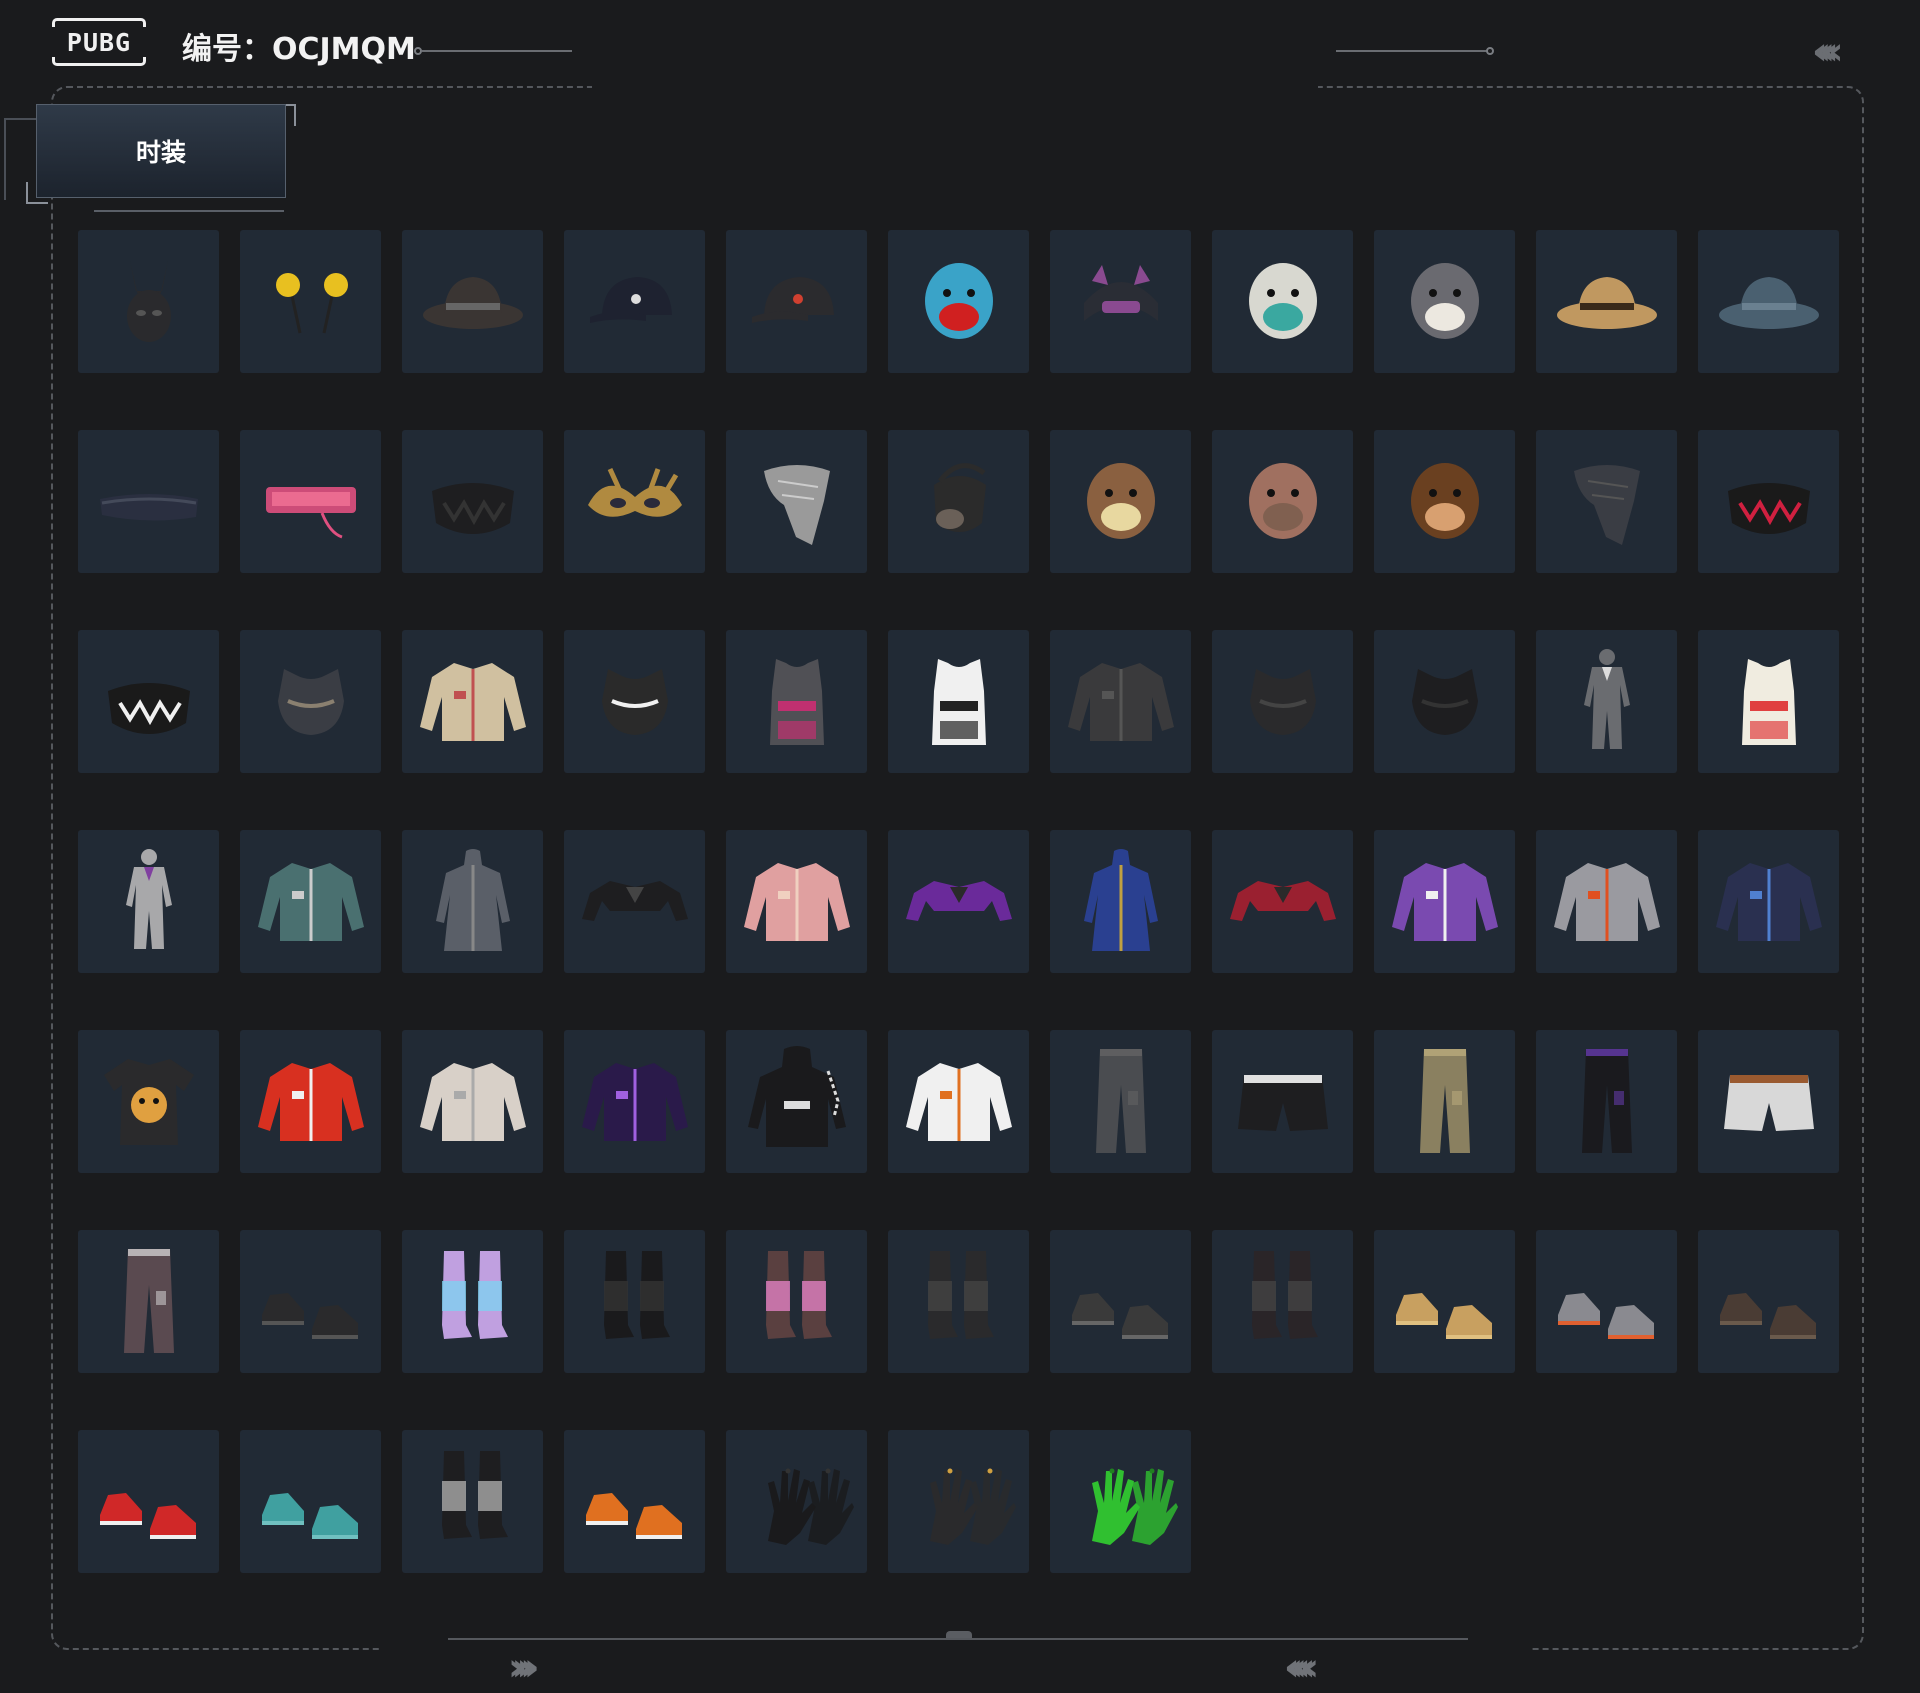 The width and height of the screenshot is (1920, 1693). I want to click on dino-head-icon, so click(959, 302).